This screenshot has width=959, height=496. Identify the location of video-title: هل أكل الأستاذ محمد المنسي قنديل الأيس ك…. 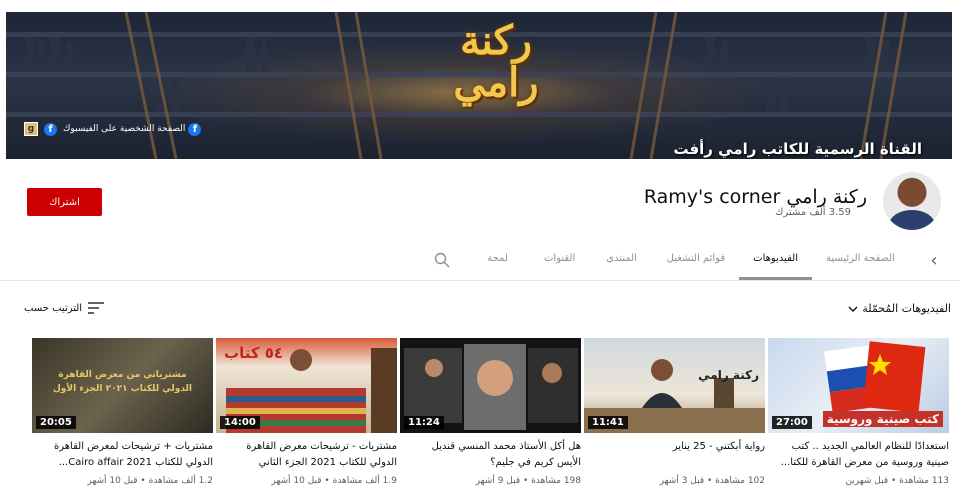
(490, 455).